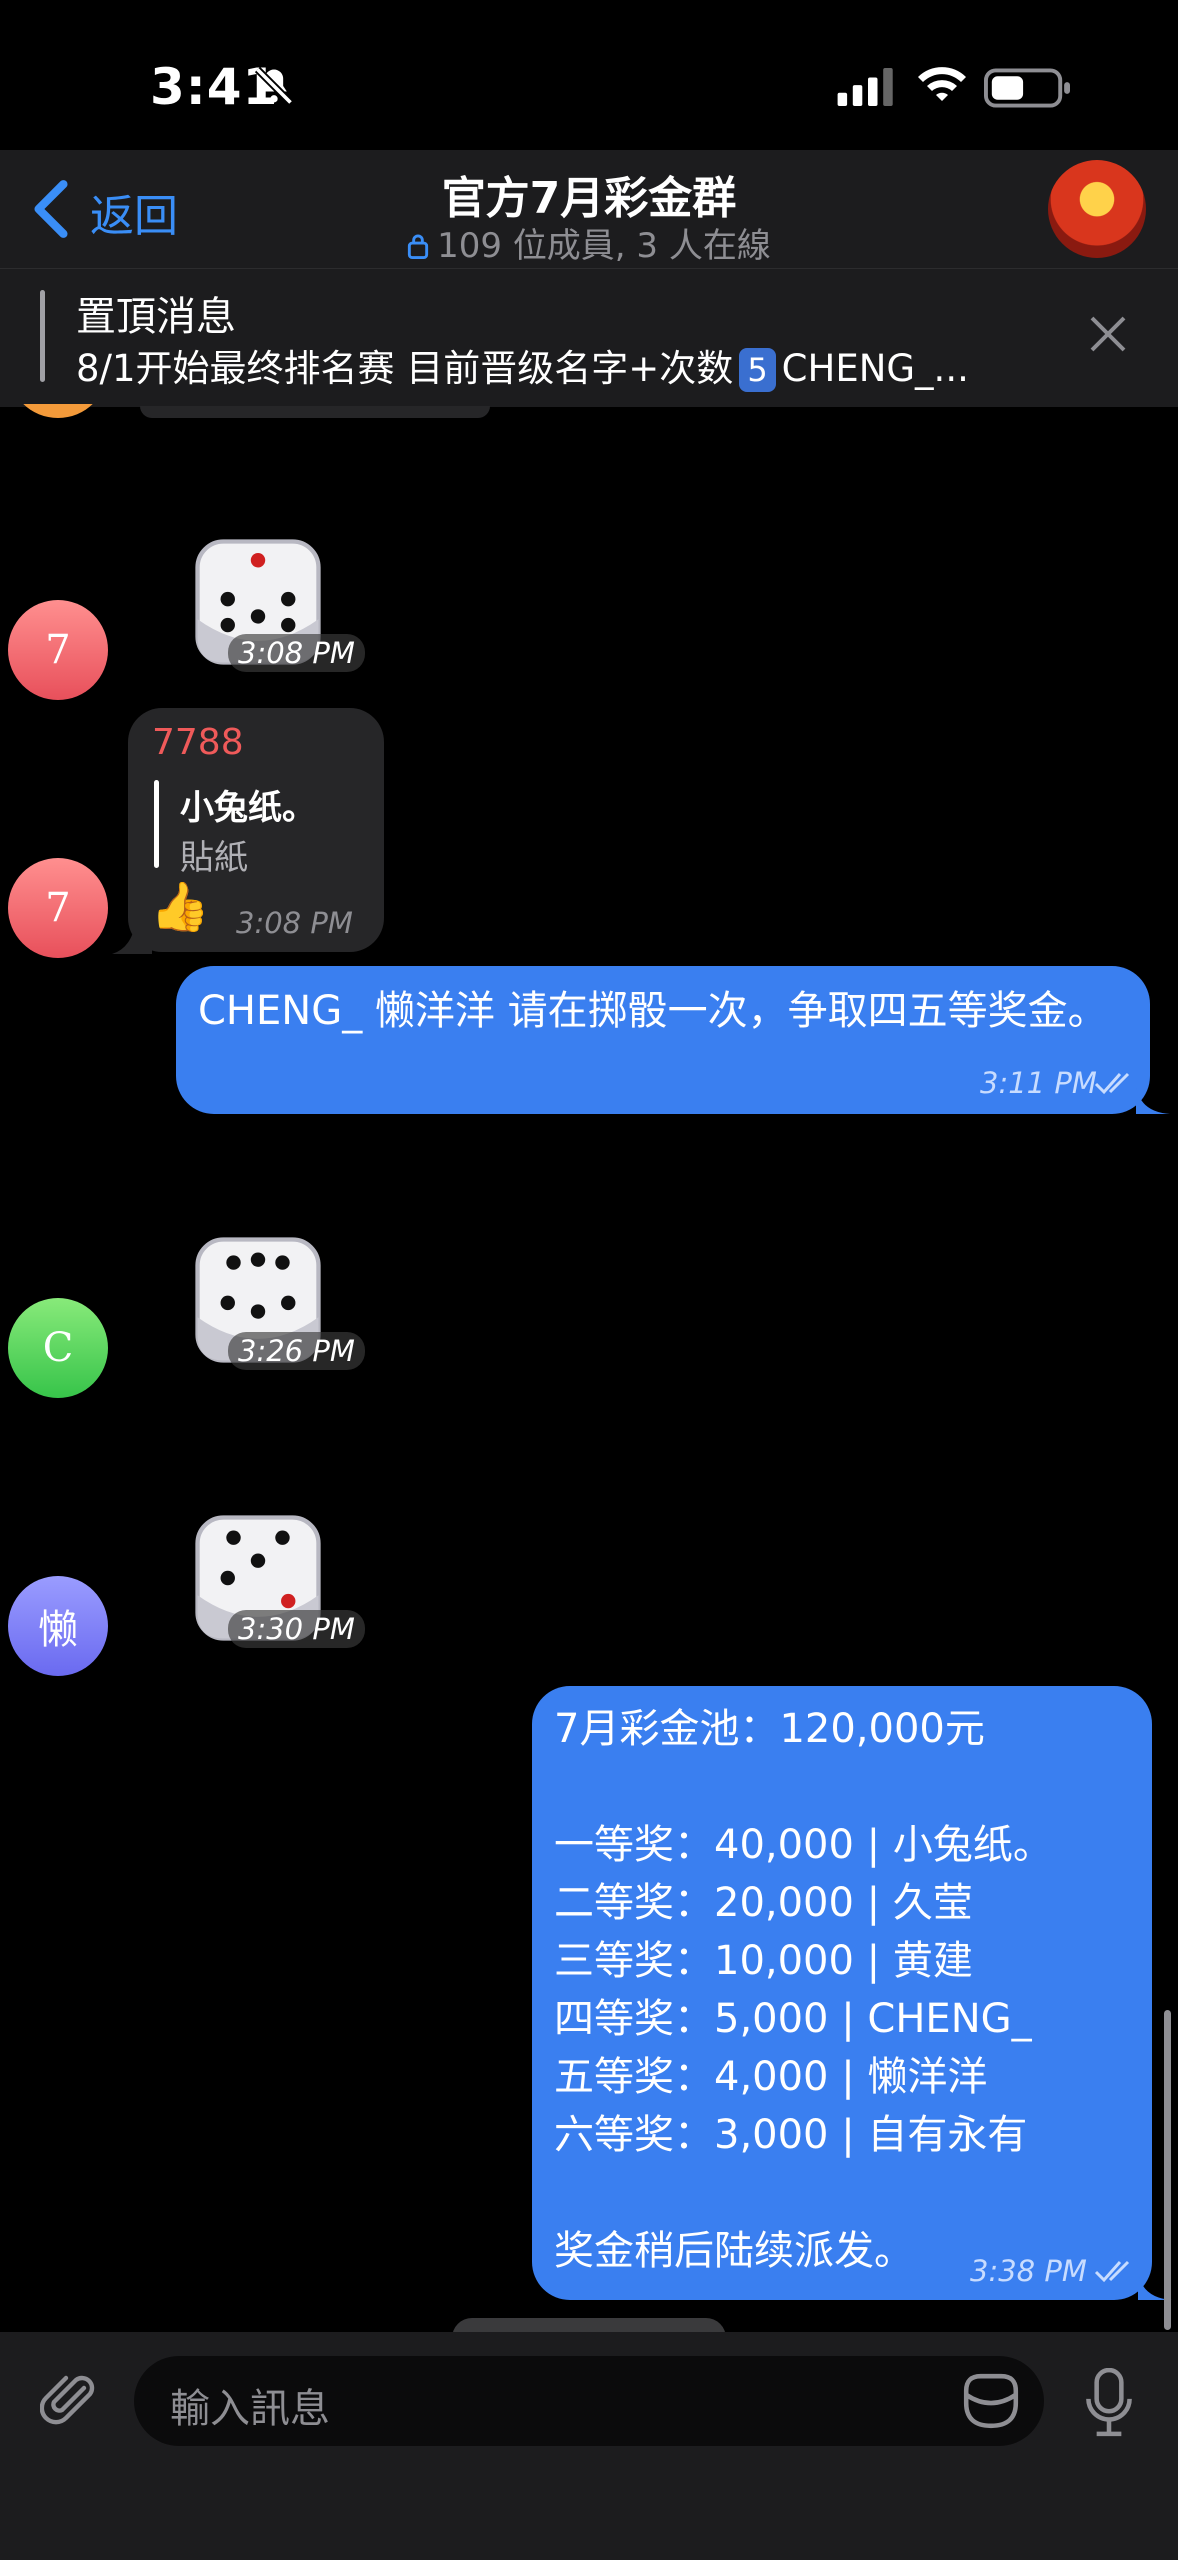 The height and width of the screenshot is (2560, 1178). What do you see at coordinates (653, 1011) in the screenshot?
I see `message-text: CHENG_ 懒洋洋 请在掷骰一次，争取四五等奖金。` at bounding box center [653, 1011].